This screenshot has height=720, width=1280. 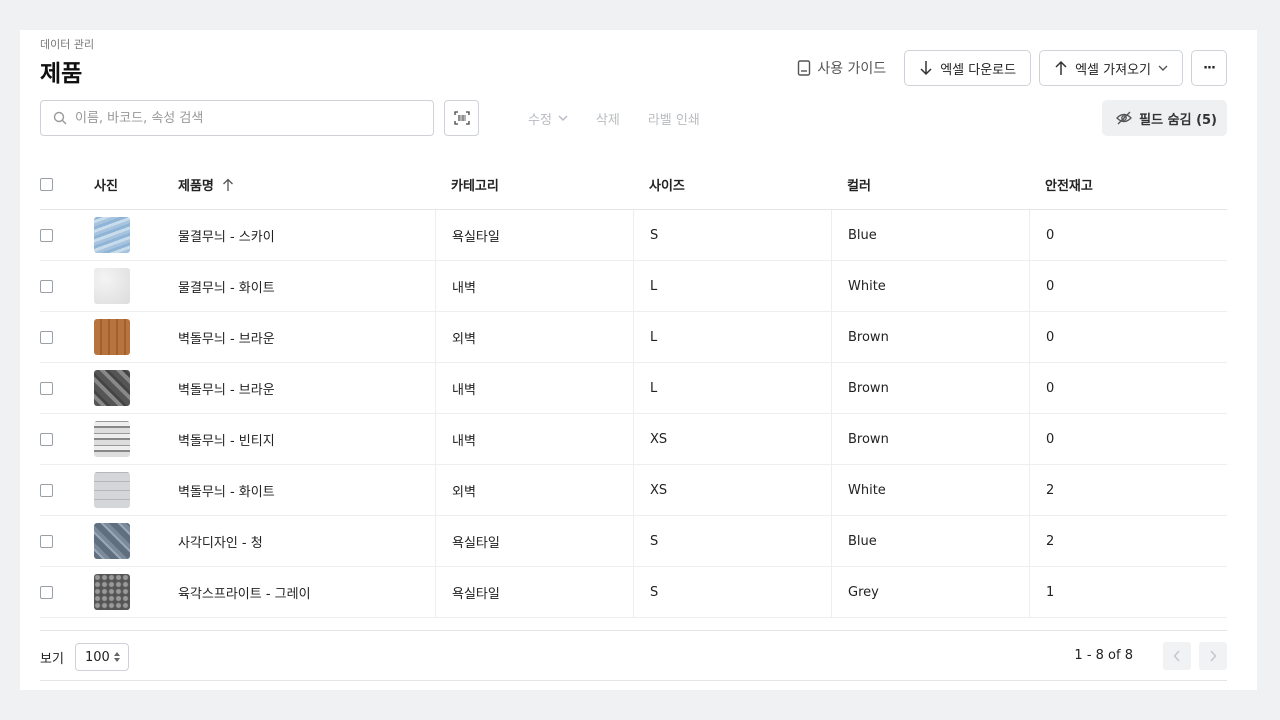 I want to click on table-row: 벽돌무늬 - 브라운 외벽 L Brown 0, so click(x=633, y=337).